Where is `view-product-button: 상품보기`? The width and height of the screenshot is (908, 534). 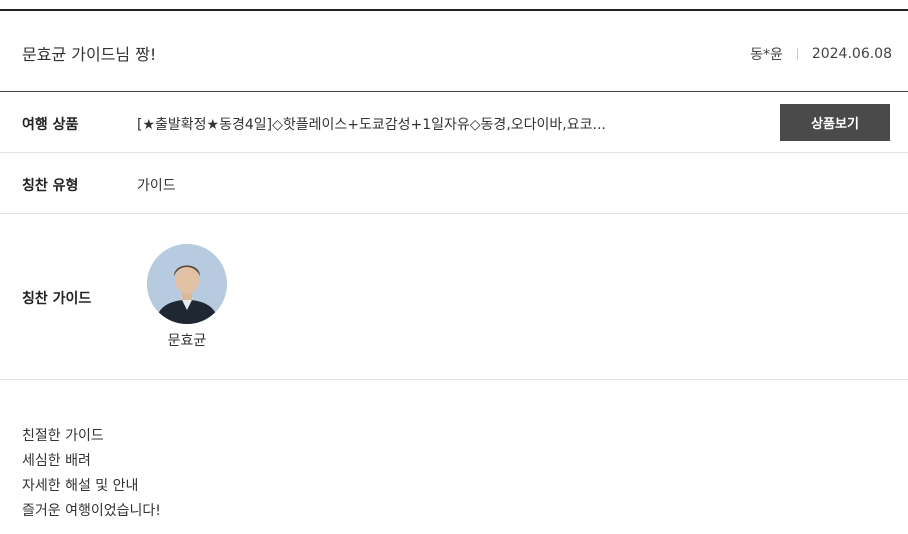 view-product-button: 상품보기 is located at coordinates (835, 122).